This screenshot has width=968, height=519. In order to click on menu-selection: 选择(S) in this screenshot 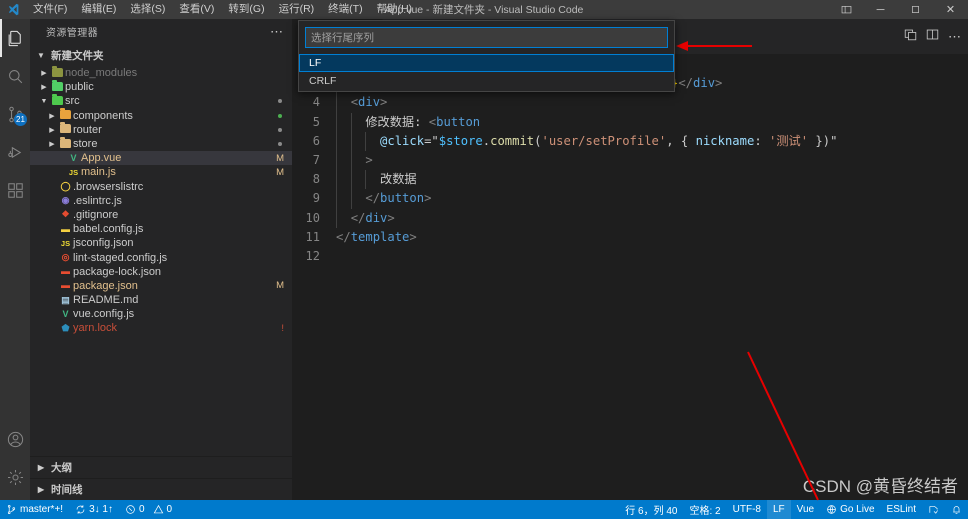, I will do `click(147, 9)`.